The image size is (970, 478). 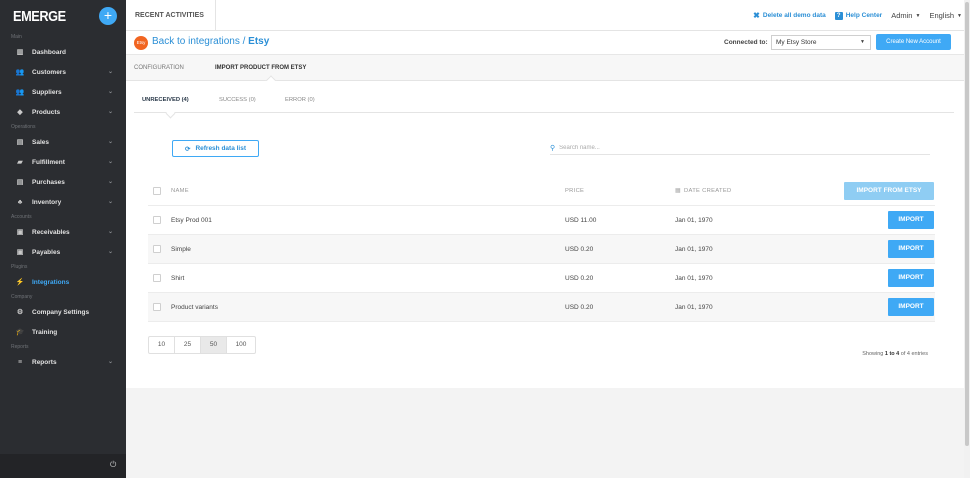 What do you see at coordinates (48, 182) in the screenshot?
I see `sidebar-item-label: Purchases` at bounding box center [48, 182].